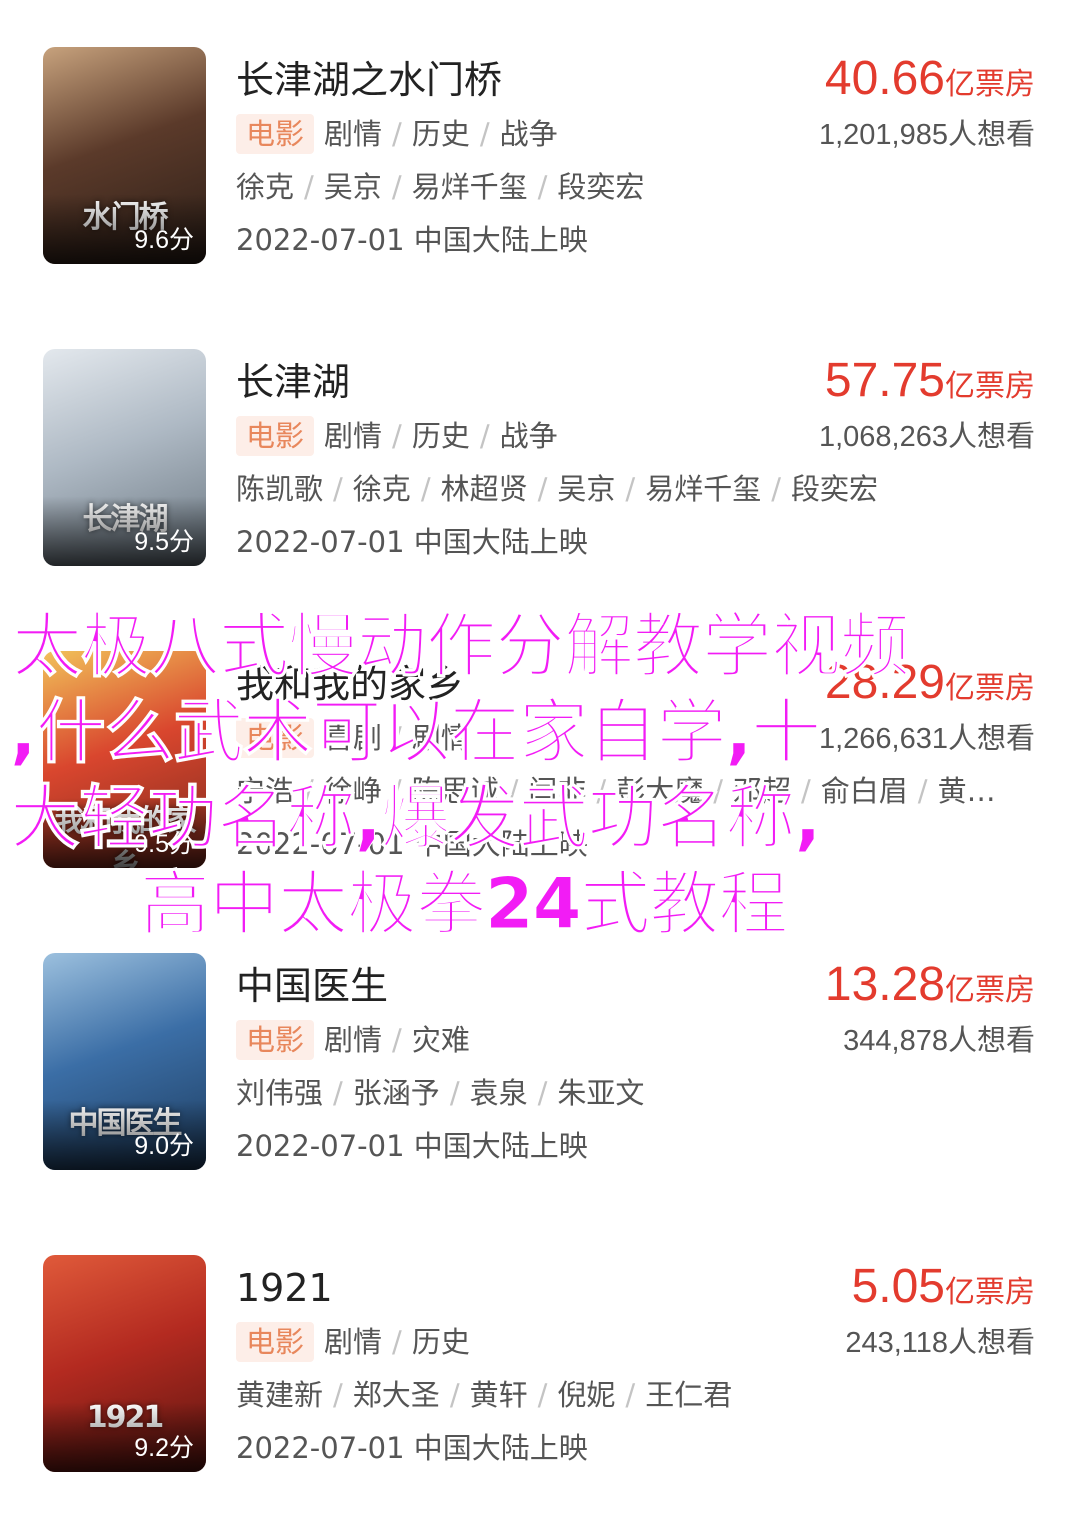 Image resolution: width=1080 pixels, height=1520 pixels. I want to click on genre-row: 电影 剧情 / 灾难, so click(353, 1040).